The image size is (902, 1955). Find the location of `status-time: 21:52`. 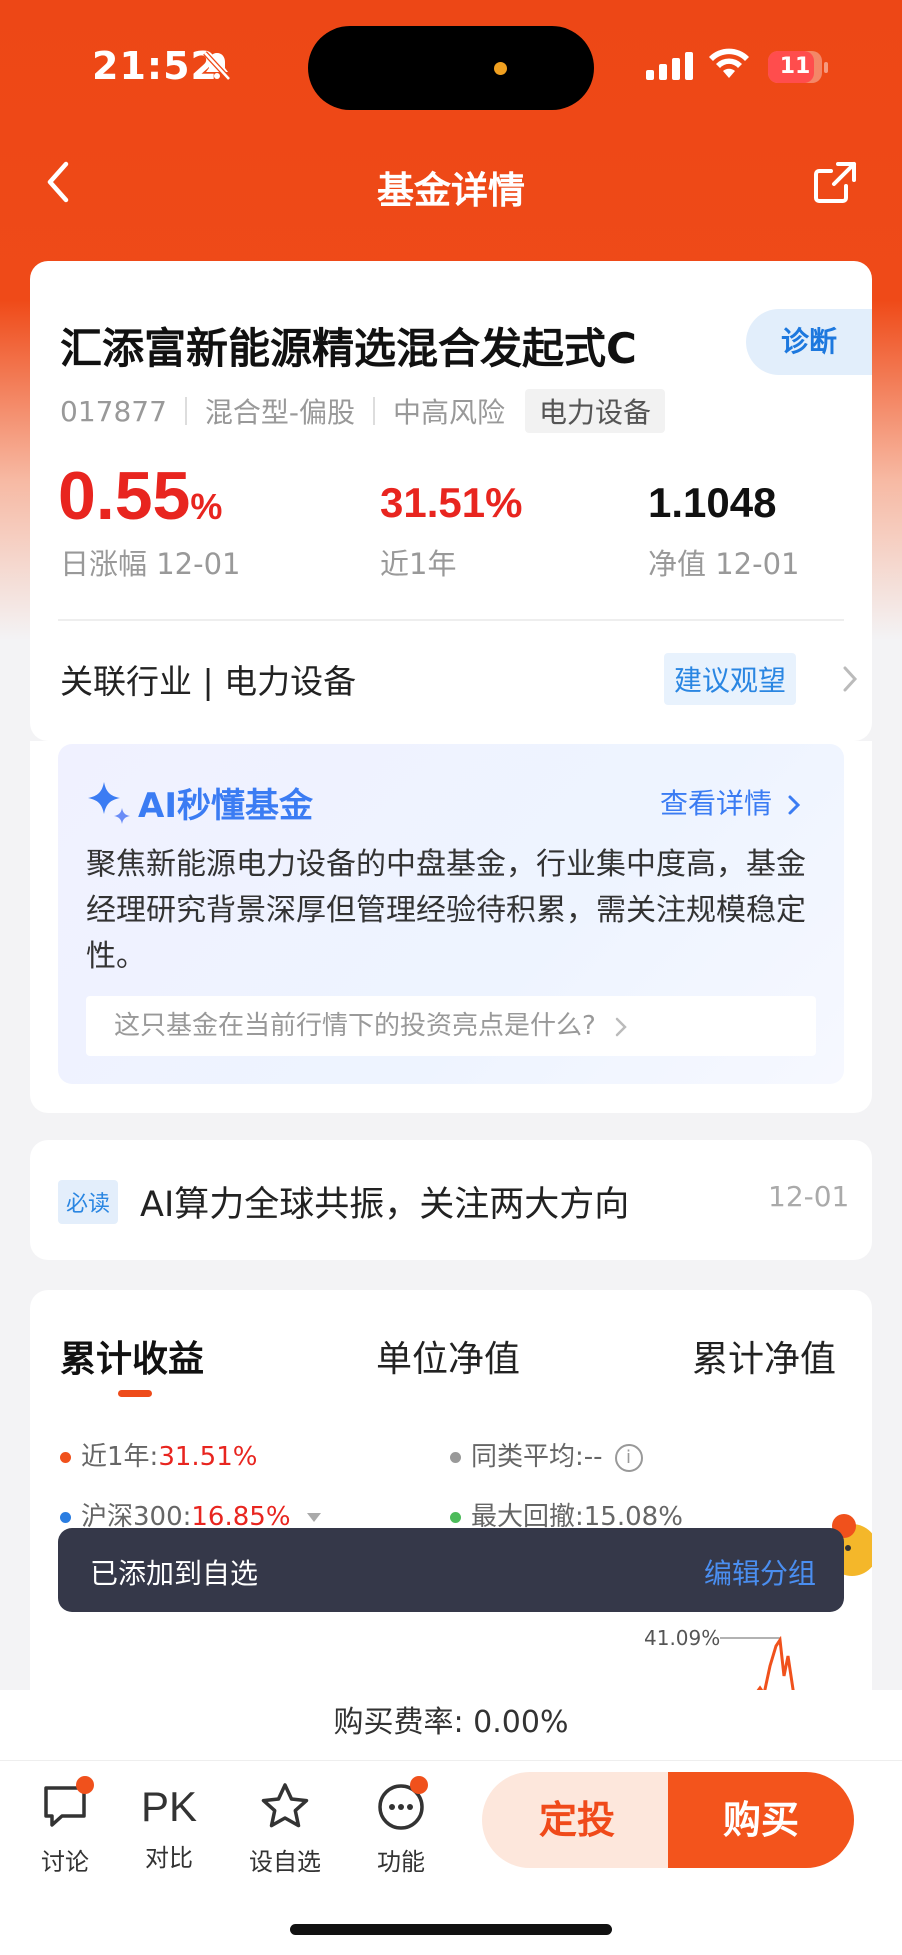

status-time: 21:52 is located at coordinates (155, 66).